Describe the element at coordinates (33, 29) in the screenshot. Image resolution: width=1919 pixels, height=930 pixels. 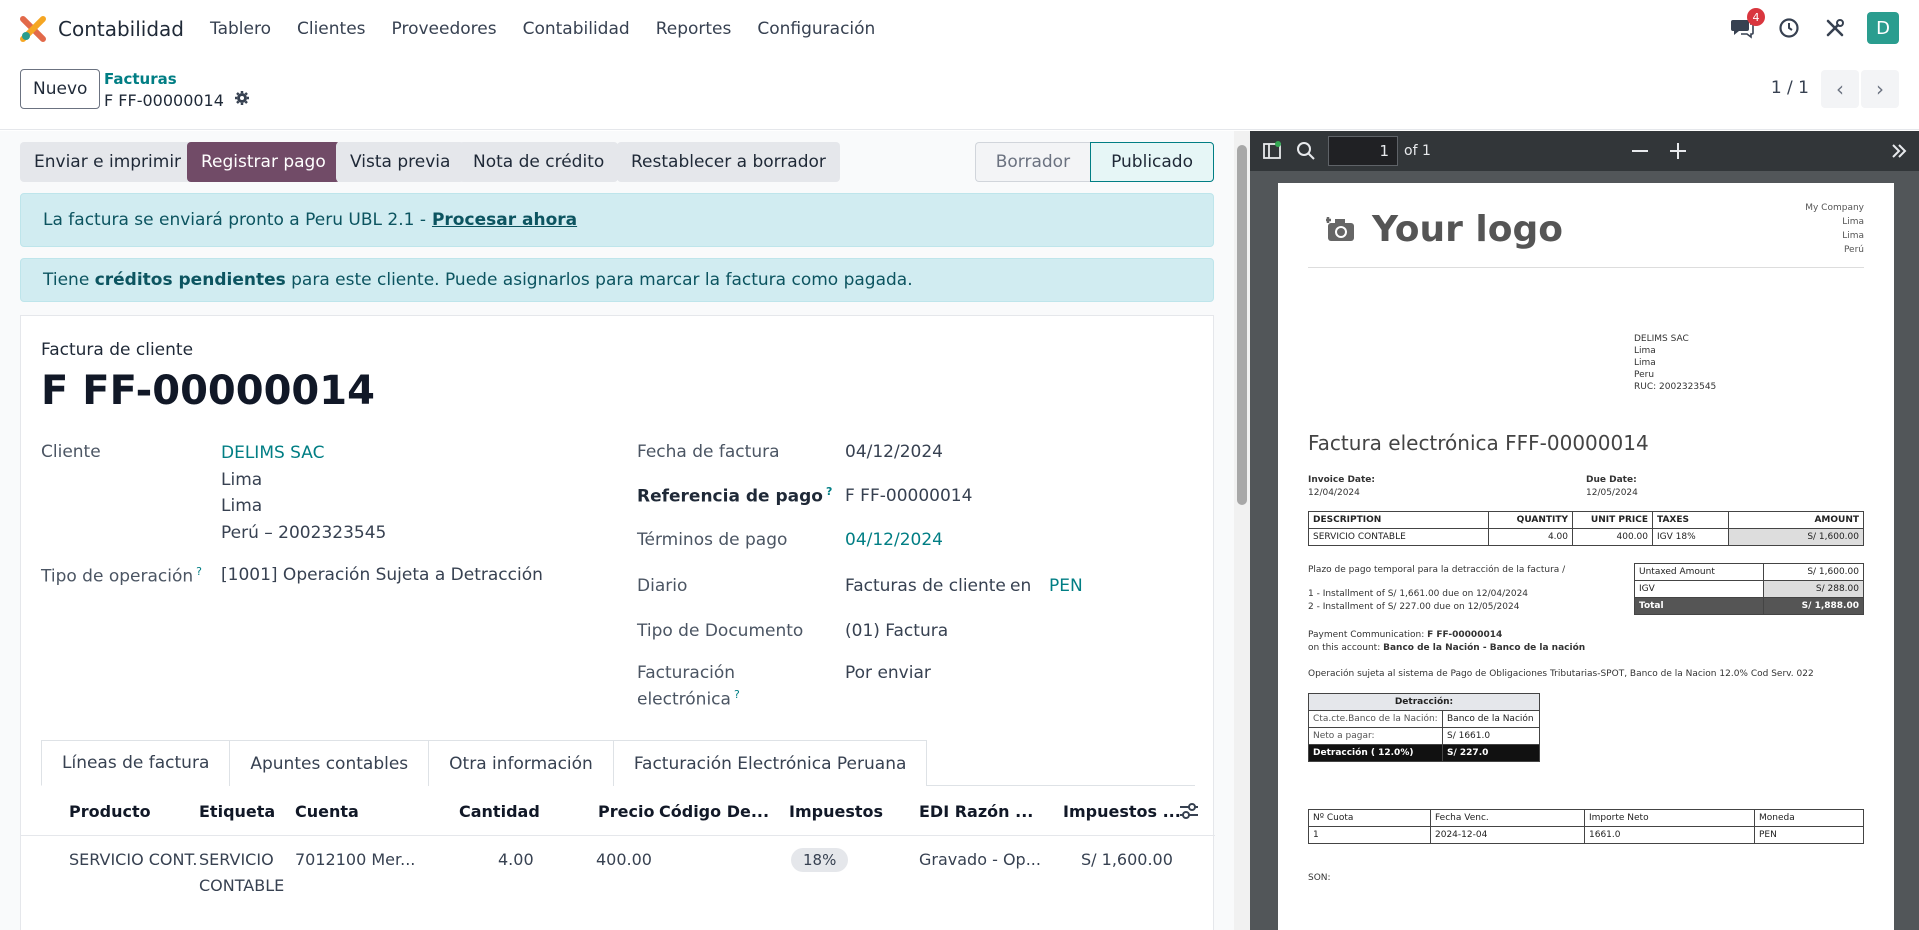
I see `app-logo-icon` at that location.